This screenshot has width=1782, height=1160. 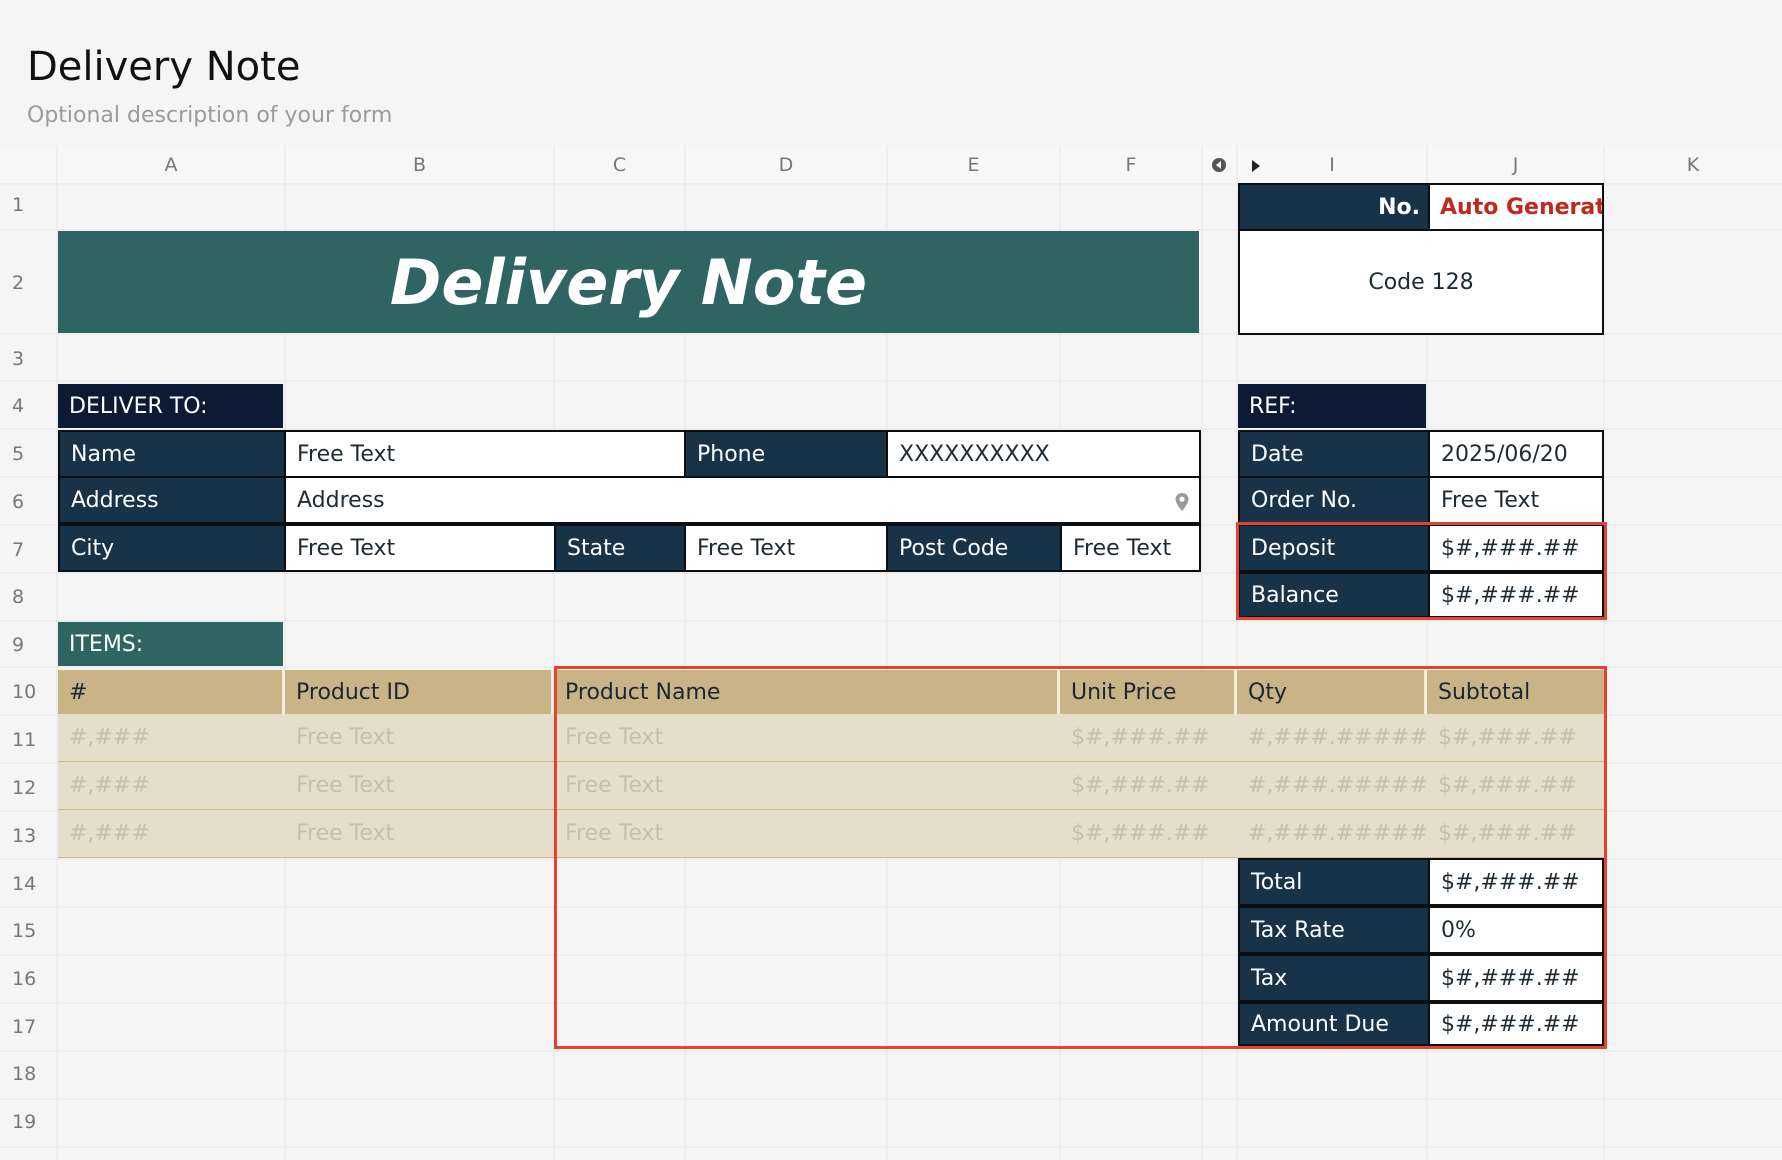 I want to click on row-header-5: 5, so click(x=18, y=454).